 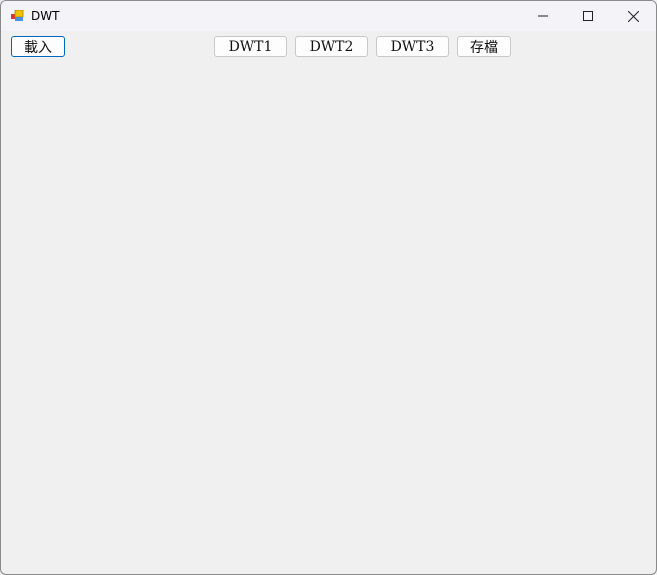 I want to click on title-bar: DWT, so click(x=328, y=16).